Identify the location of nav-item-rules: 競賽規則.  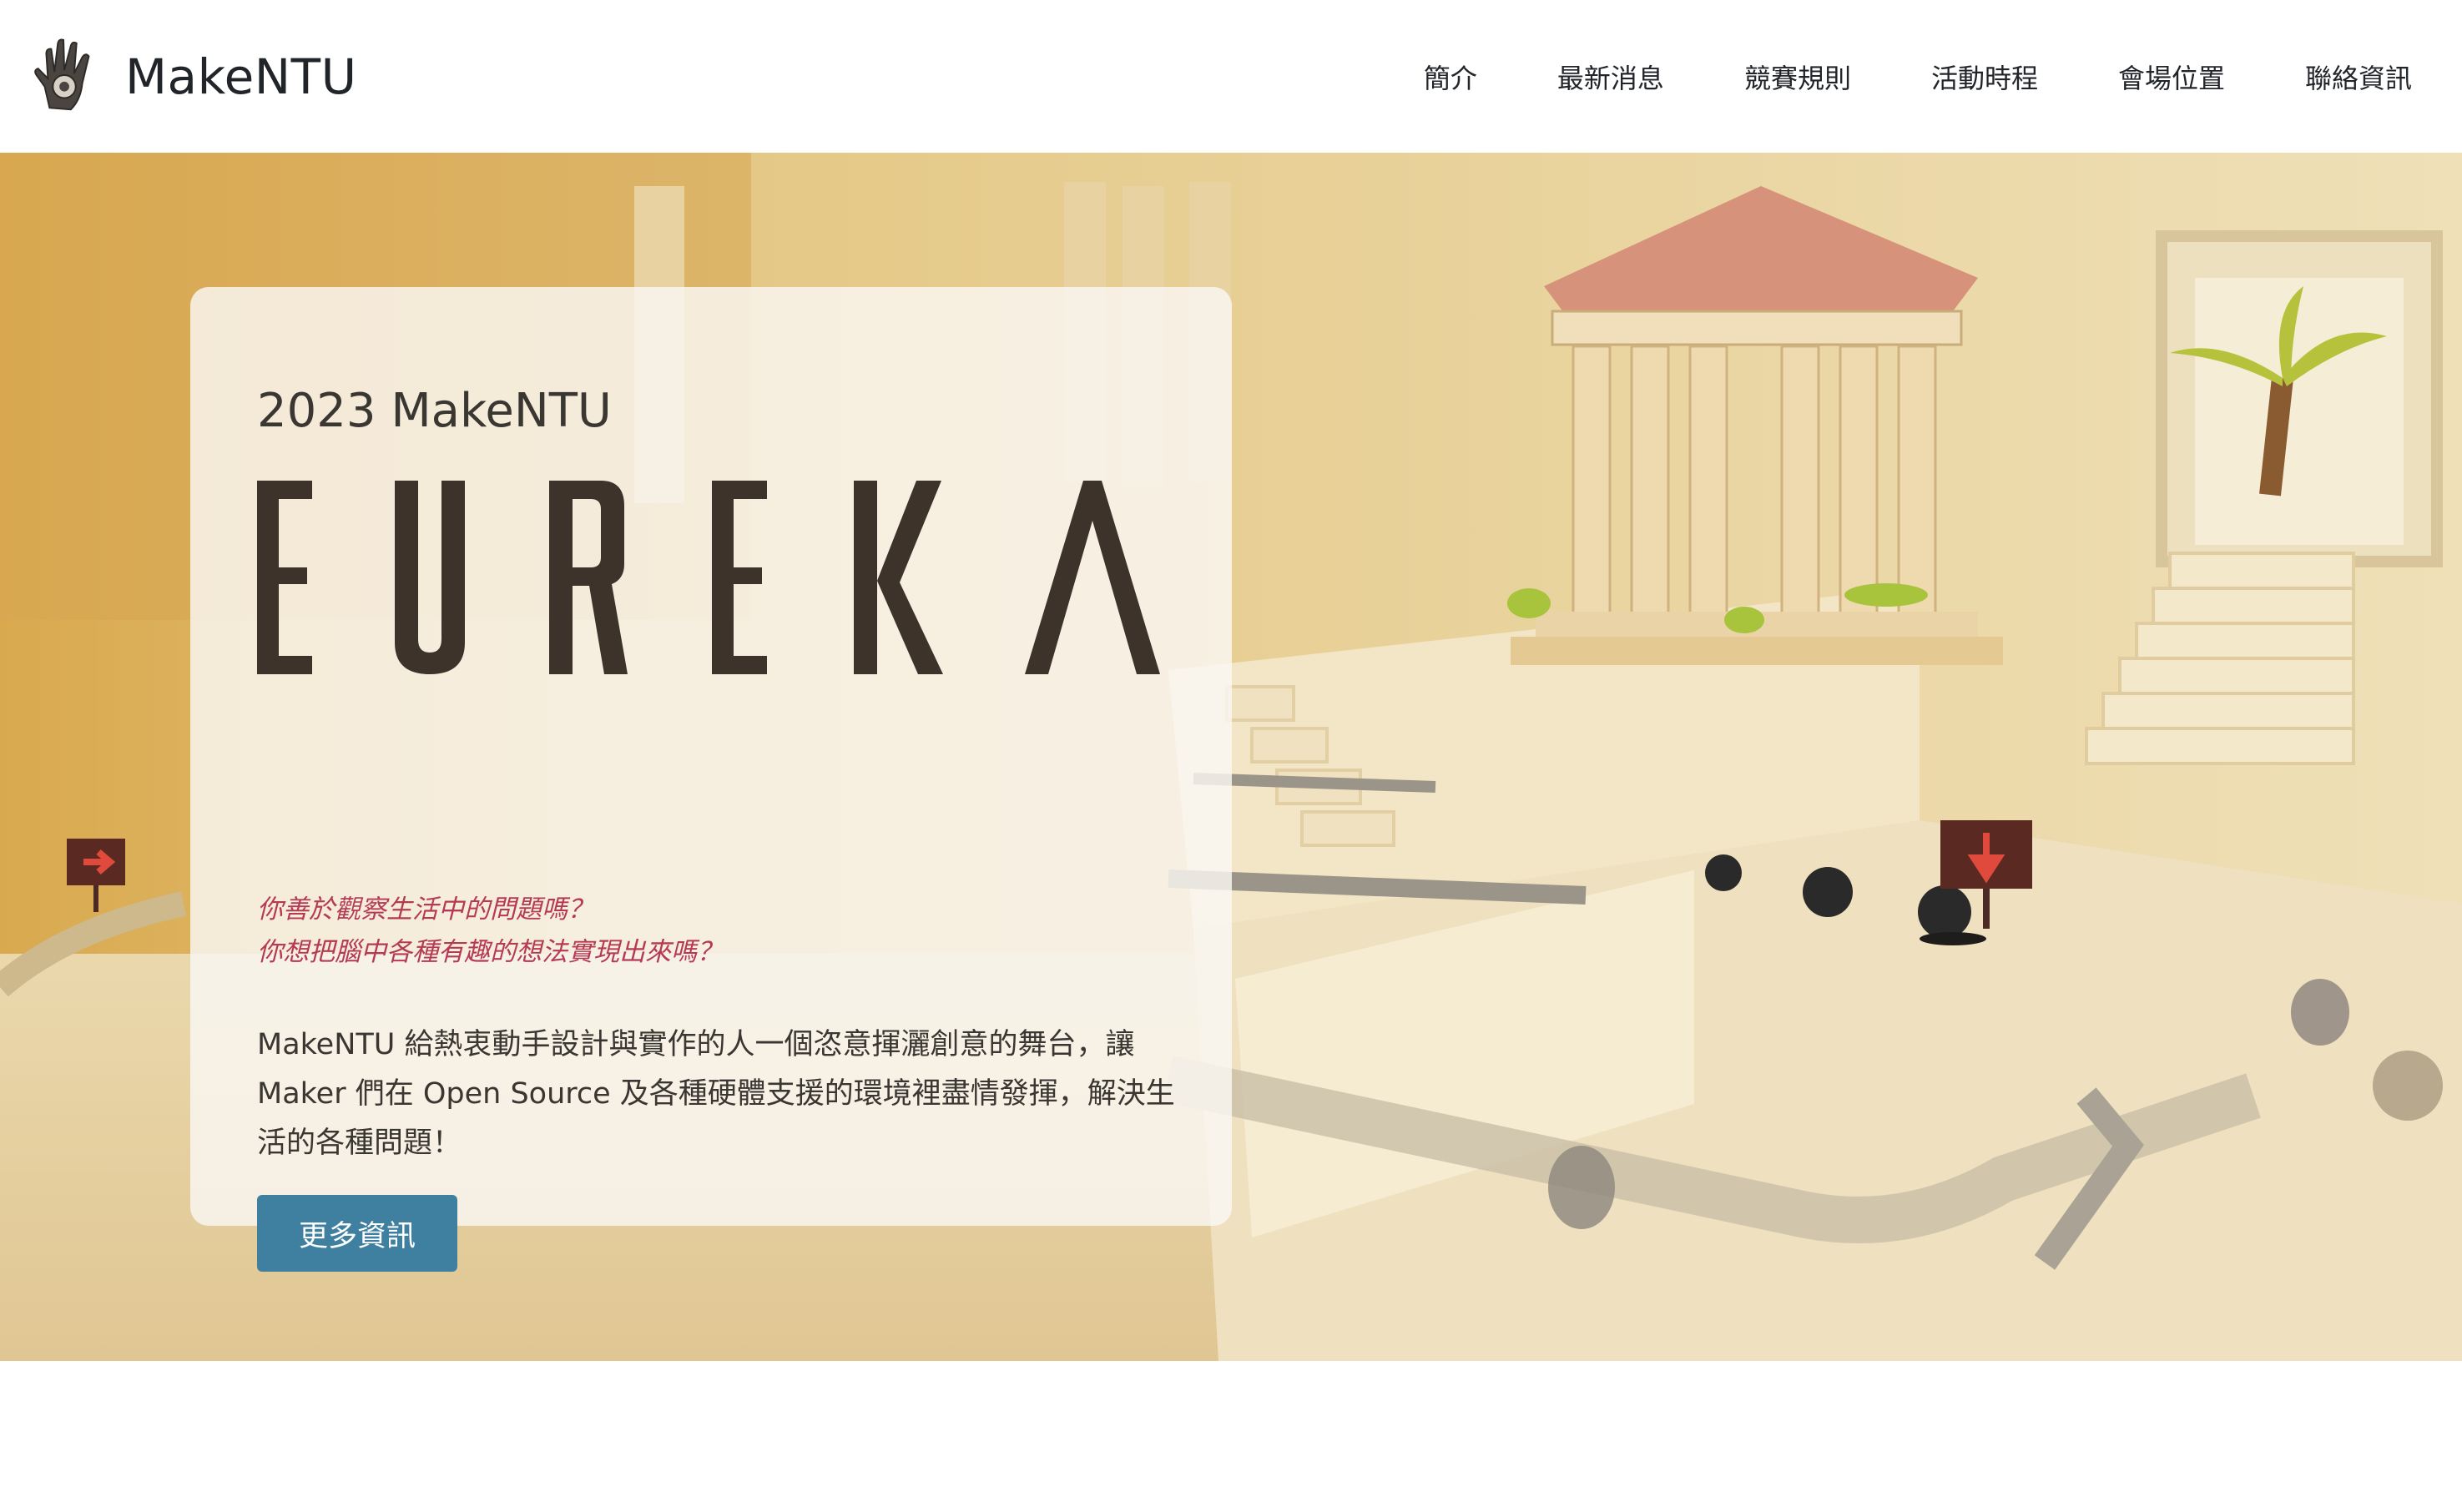
(1797, 77).